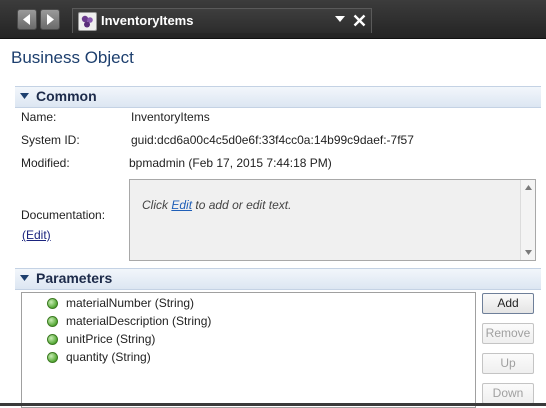  I want to click on forward-button, so click(50, 19).